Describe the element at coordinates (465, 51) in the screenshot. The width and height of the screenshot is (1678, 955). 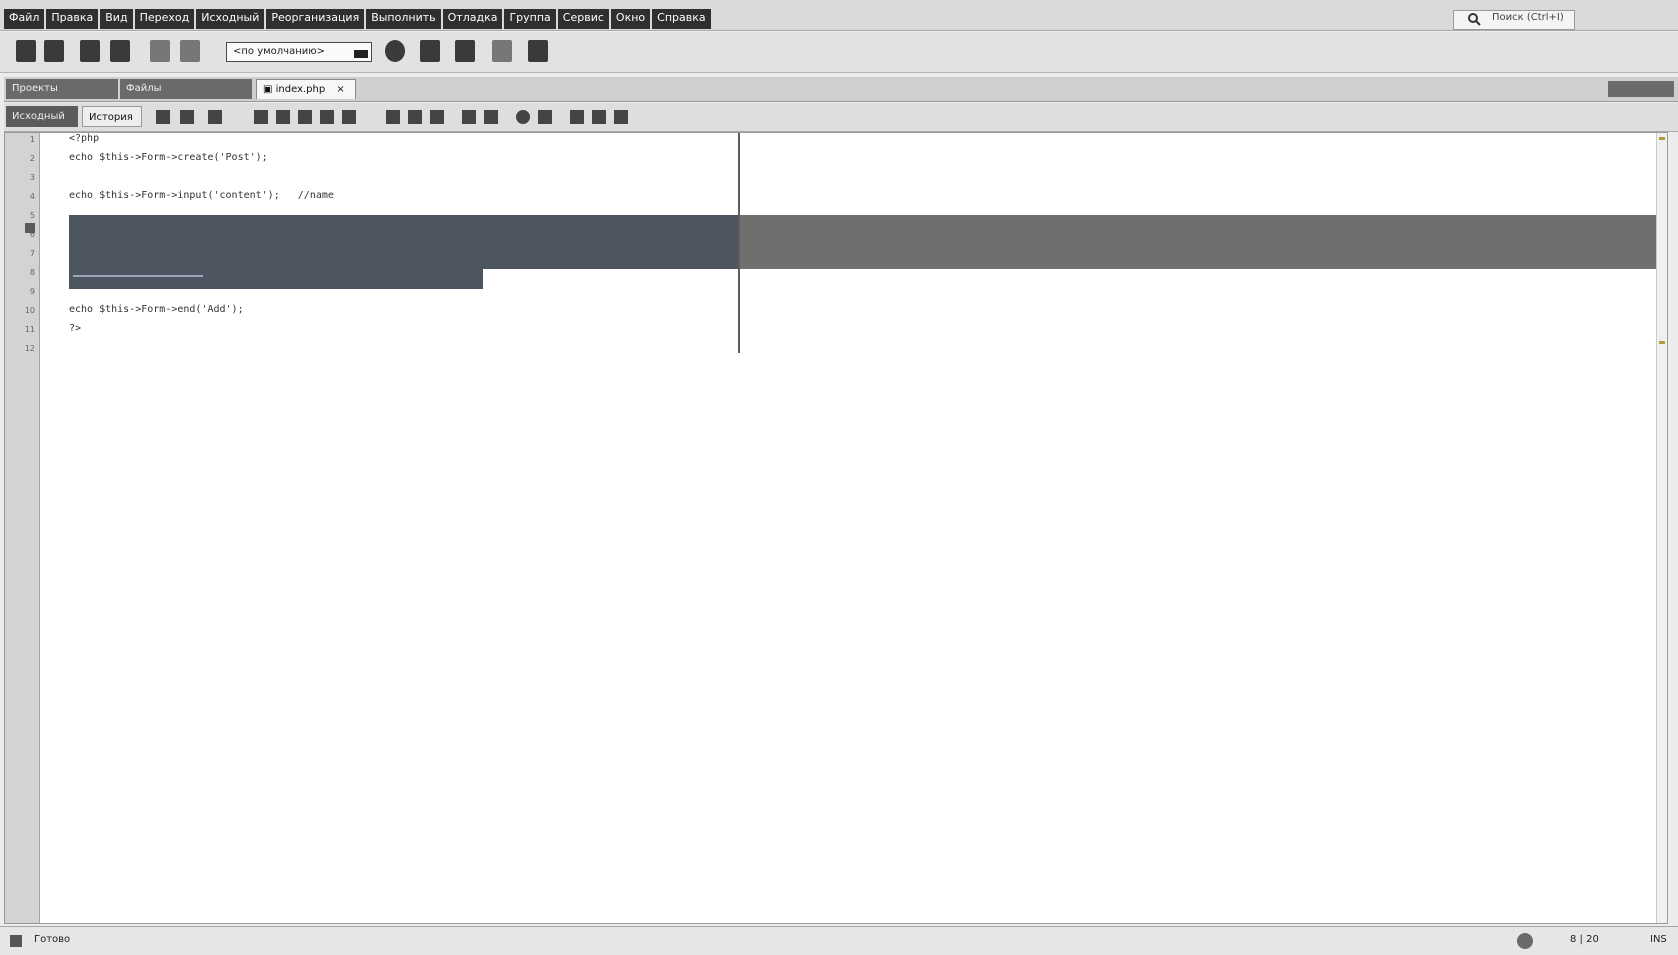
I see `run-project-icon` at that location.